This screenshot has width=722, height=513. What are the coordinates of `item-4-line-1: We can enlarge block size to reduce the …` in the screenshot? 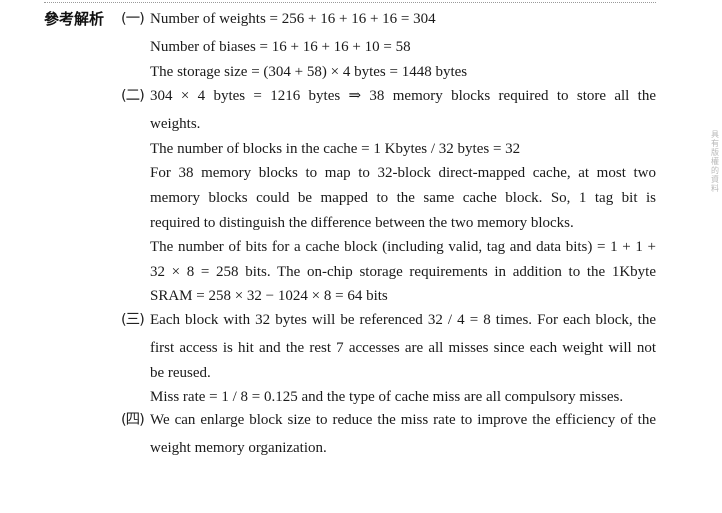 It's located at (403, 420).